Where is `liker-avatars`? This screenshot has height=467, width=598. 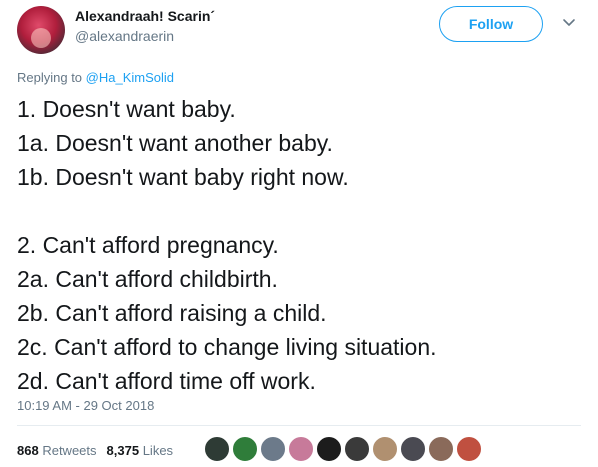 liker-avatars is located at coordinates (344, 449).